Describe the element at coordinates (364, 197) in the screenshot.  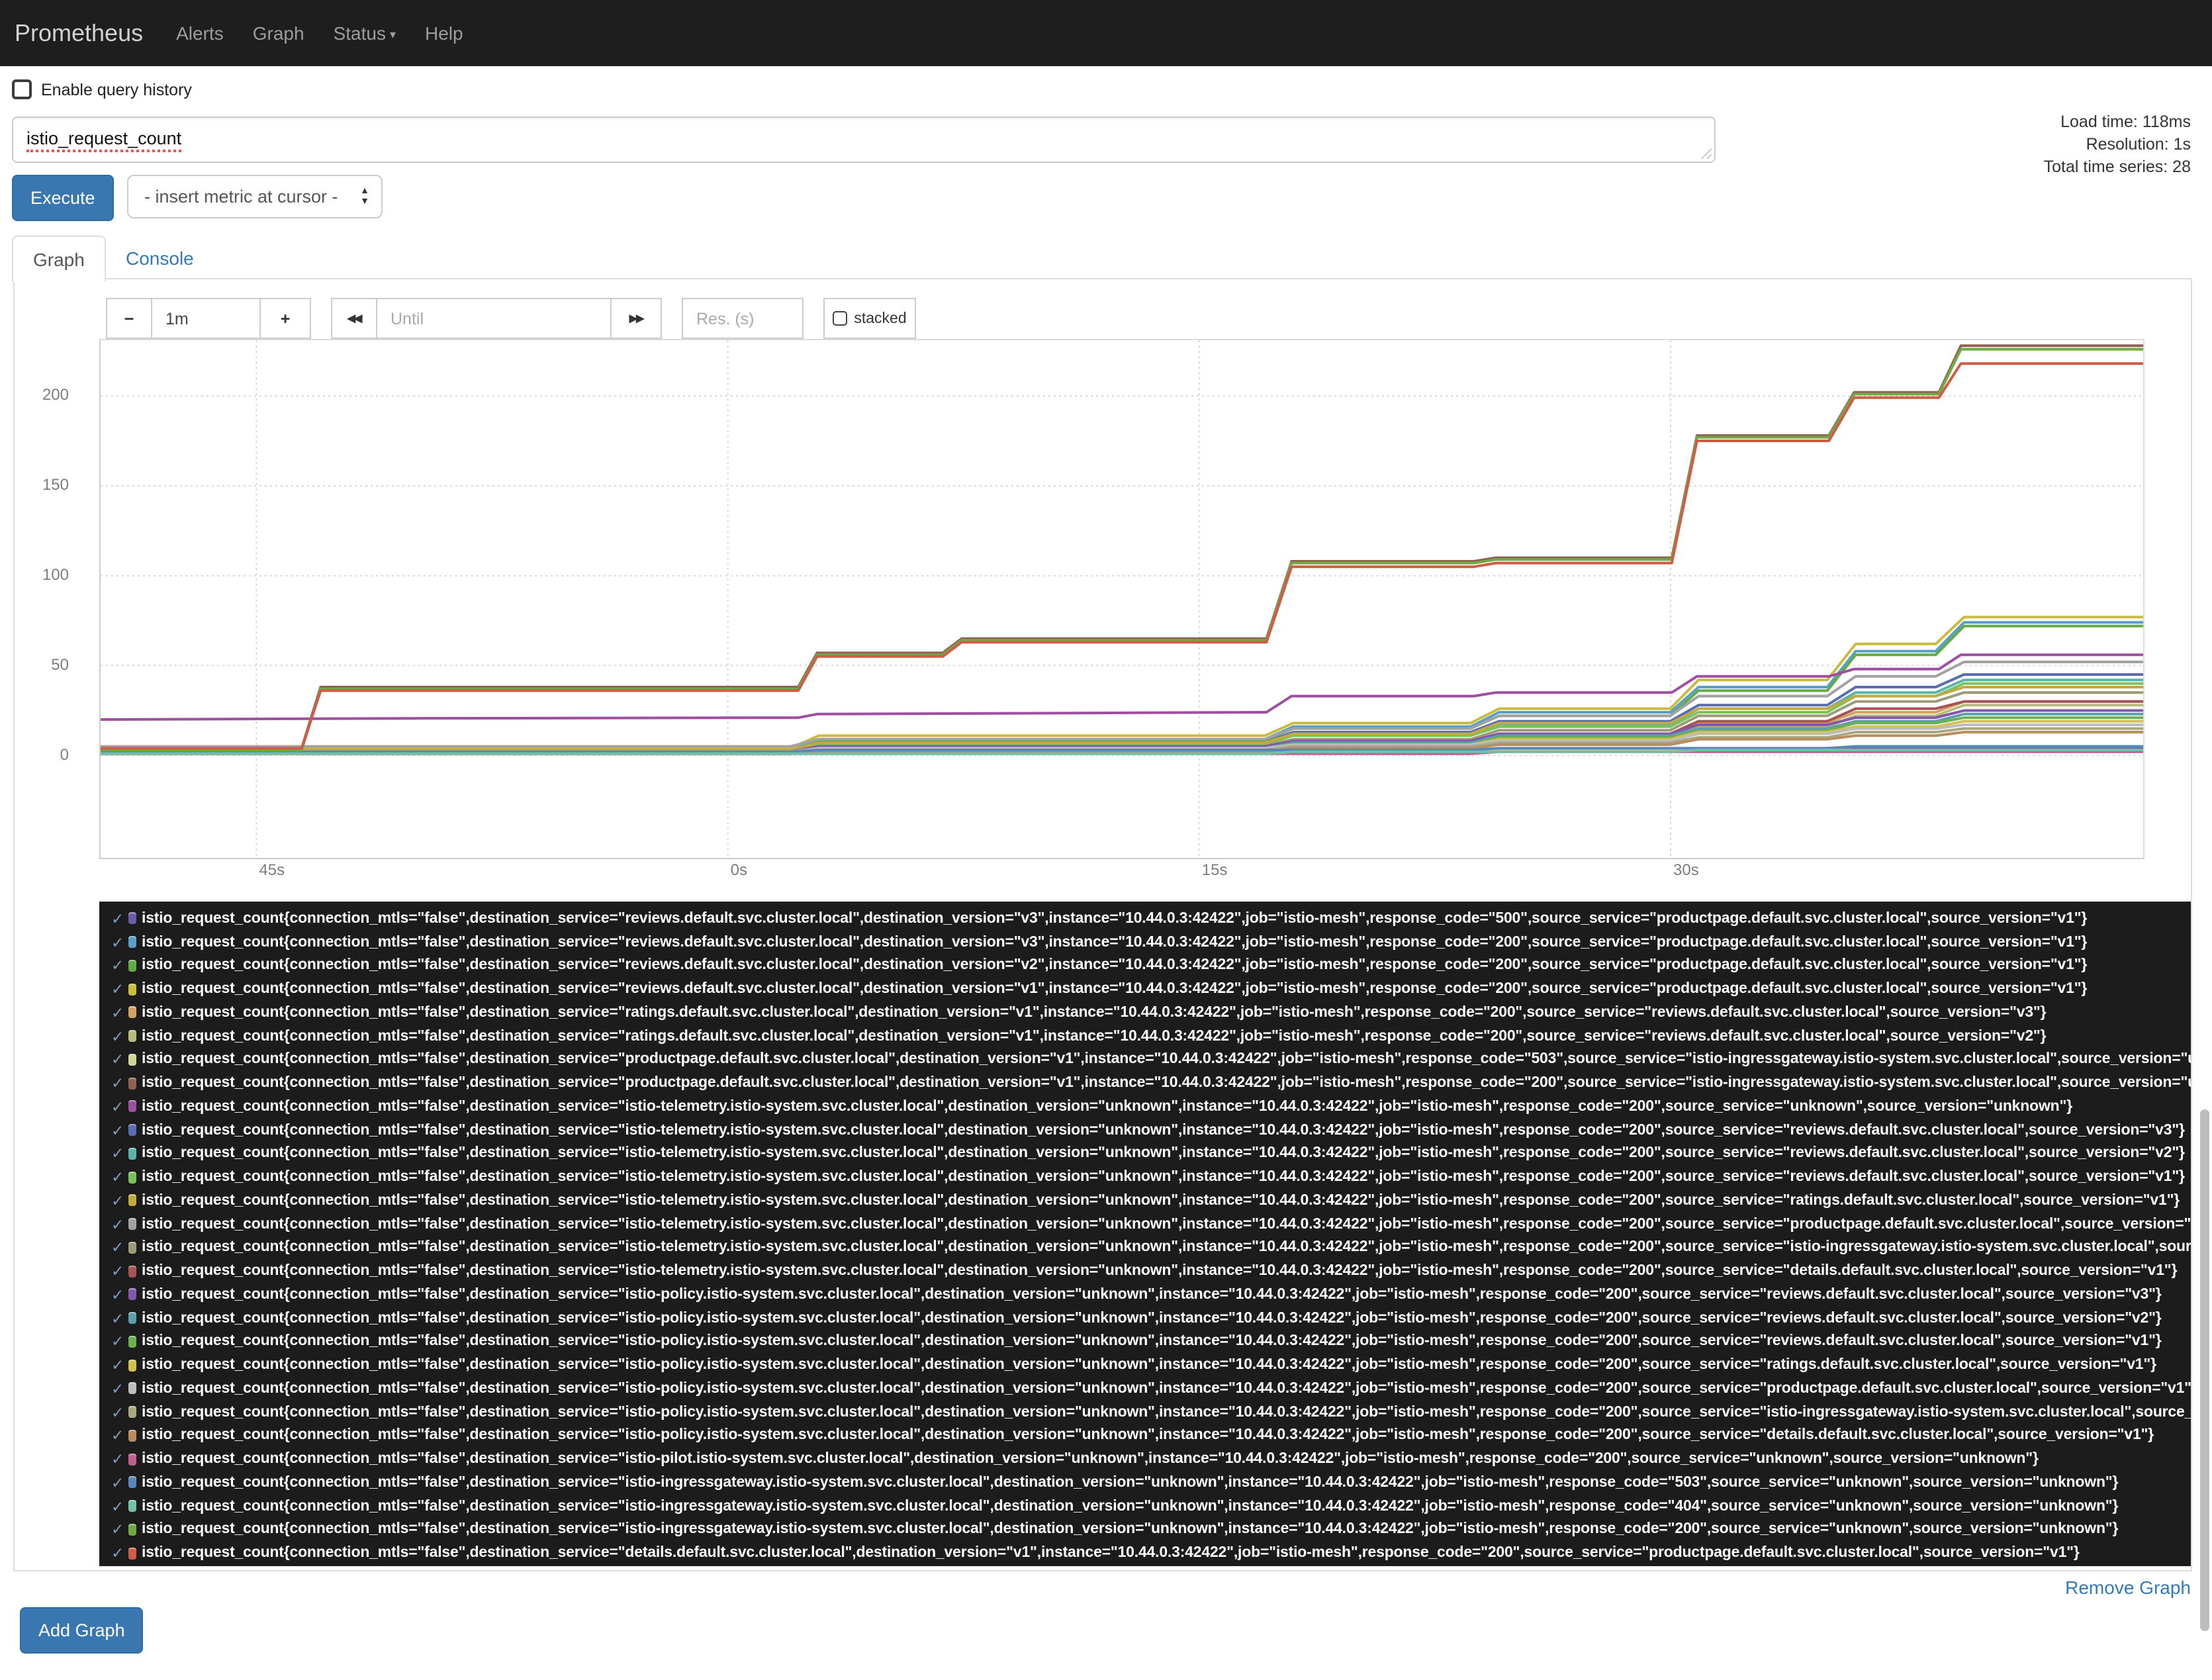
I see `select-arrows-icon: ▲ ▼` at that location.